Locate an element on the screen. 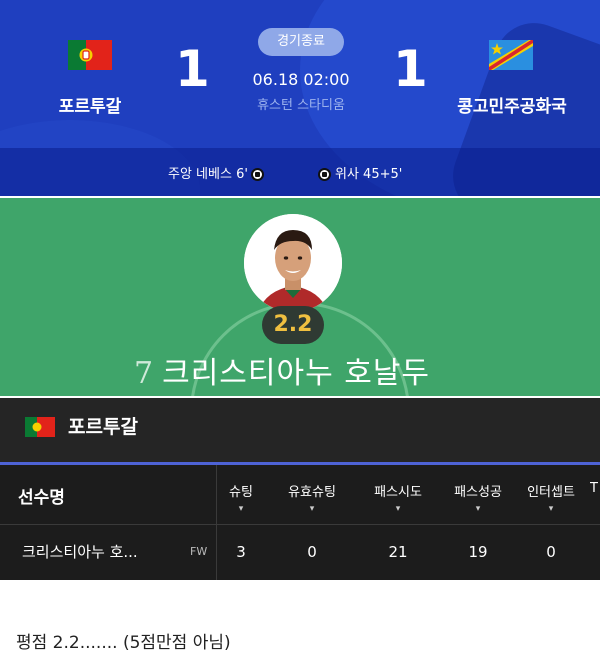 Image resolution: width=600 pixels, height=653 pixels. column-header-pass-completed: 패스성공 ▾ is located at coordinates (478, 497).